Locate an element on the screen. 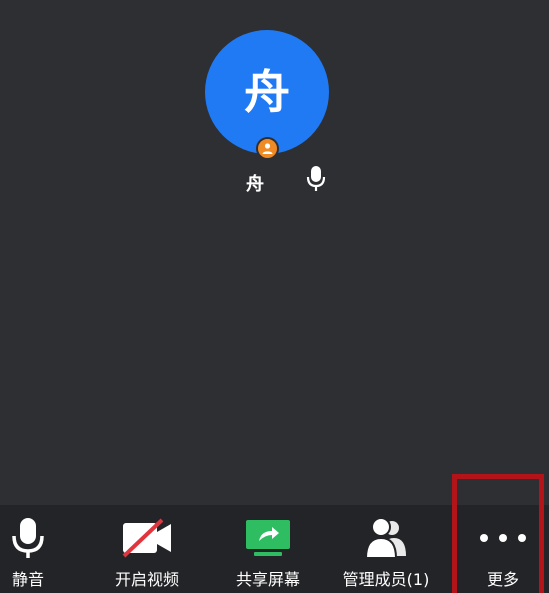 The height and width of the screenshot is (593, 549). mute-button: 静音 is located at coordinates (28, 549).